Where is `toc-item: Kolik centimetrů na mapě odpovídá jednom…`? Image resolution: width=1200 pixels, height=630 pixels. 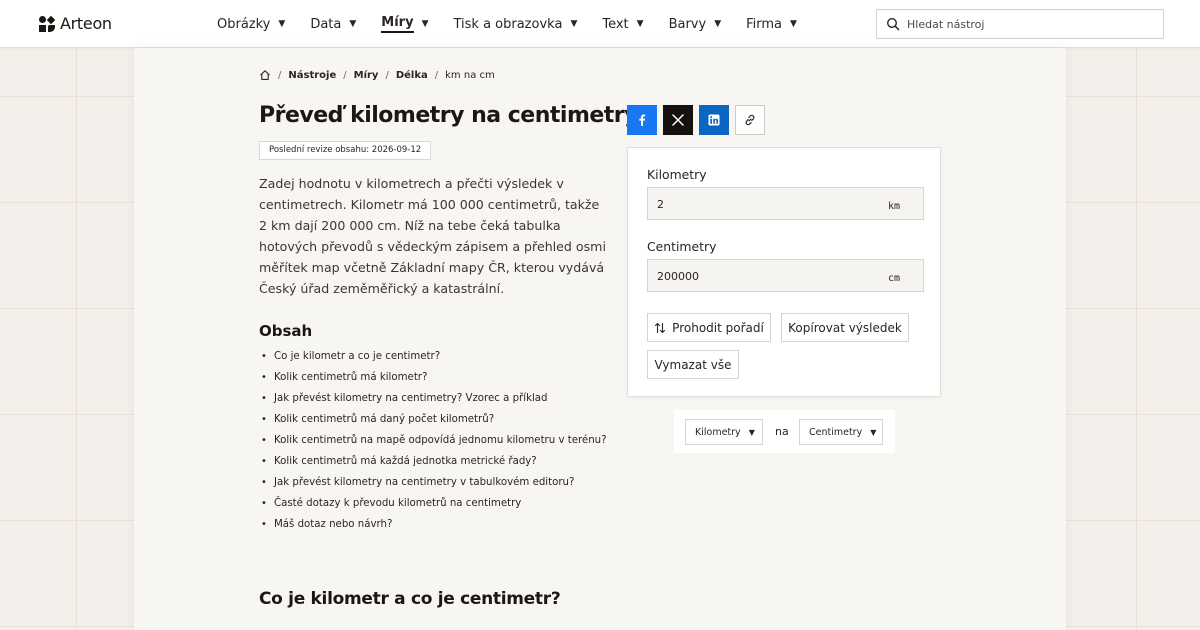 toc-item: Kolik centimetrů na mapě odpovídá jednom… is located at coordinates (433, 442).